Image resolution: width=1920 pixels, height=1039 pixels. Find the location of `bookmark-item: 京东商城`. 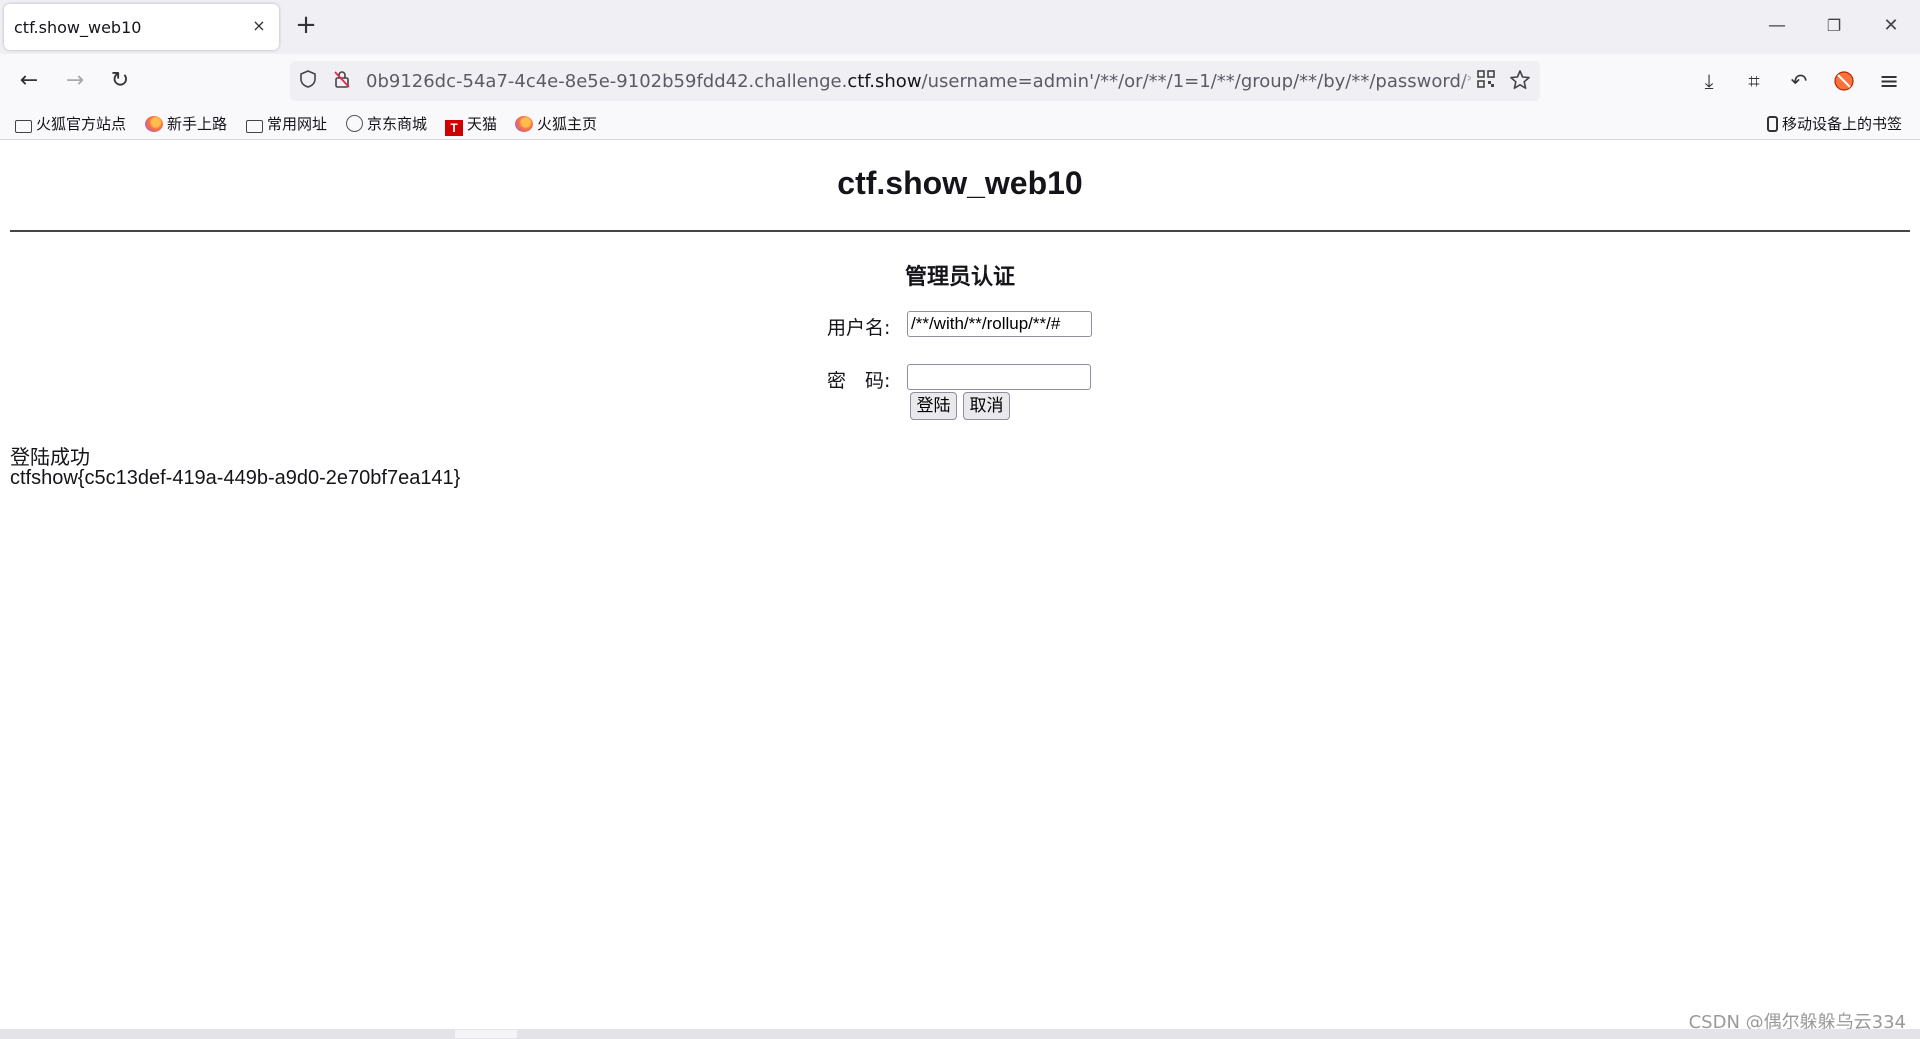

bookmark-item: 京东商城 is located at coordinates (386, 124).